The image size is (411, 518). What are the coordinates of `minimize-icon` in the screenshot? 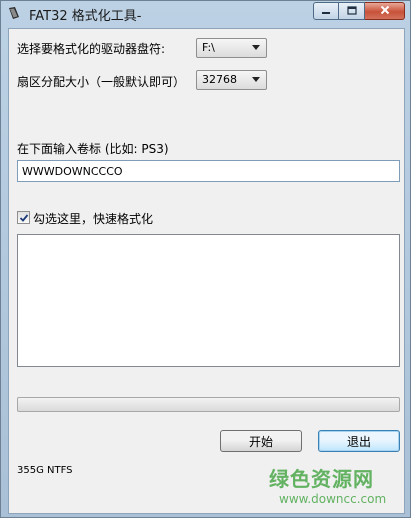 It's located at (326, 11).